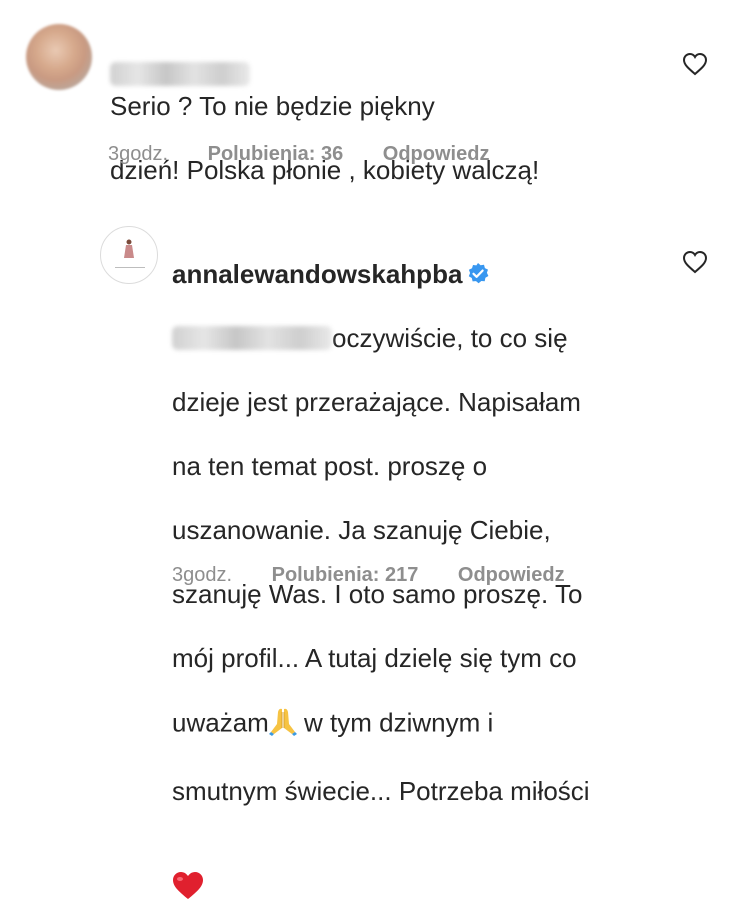 The width and height of the screenshot is (750, 908). Describe the element at coordinates (129, 248) in the screenshot. I see `avatar-figure-icon` at that location.